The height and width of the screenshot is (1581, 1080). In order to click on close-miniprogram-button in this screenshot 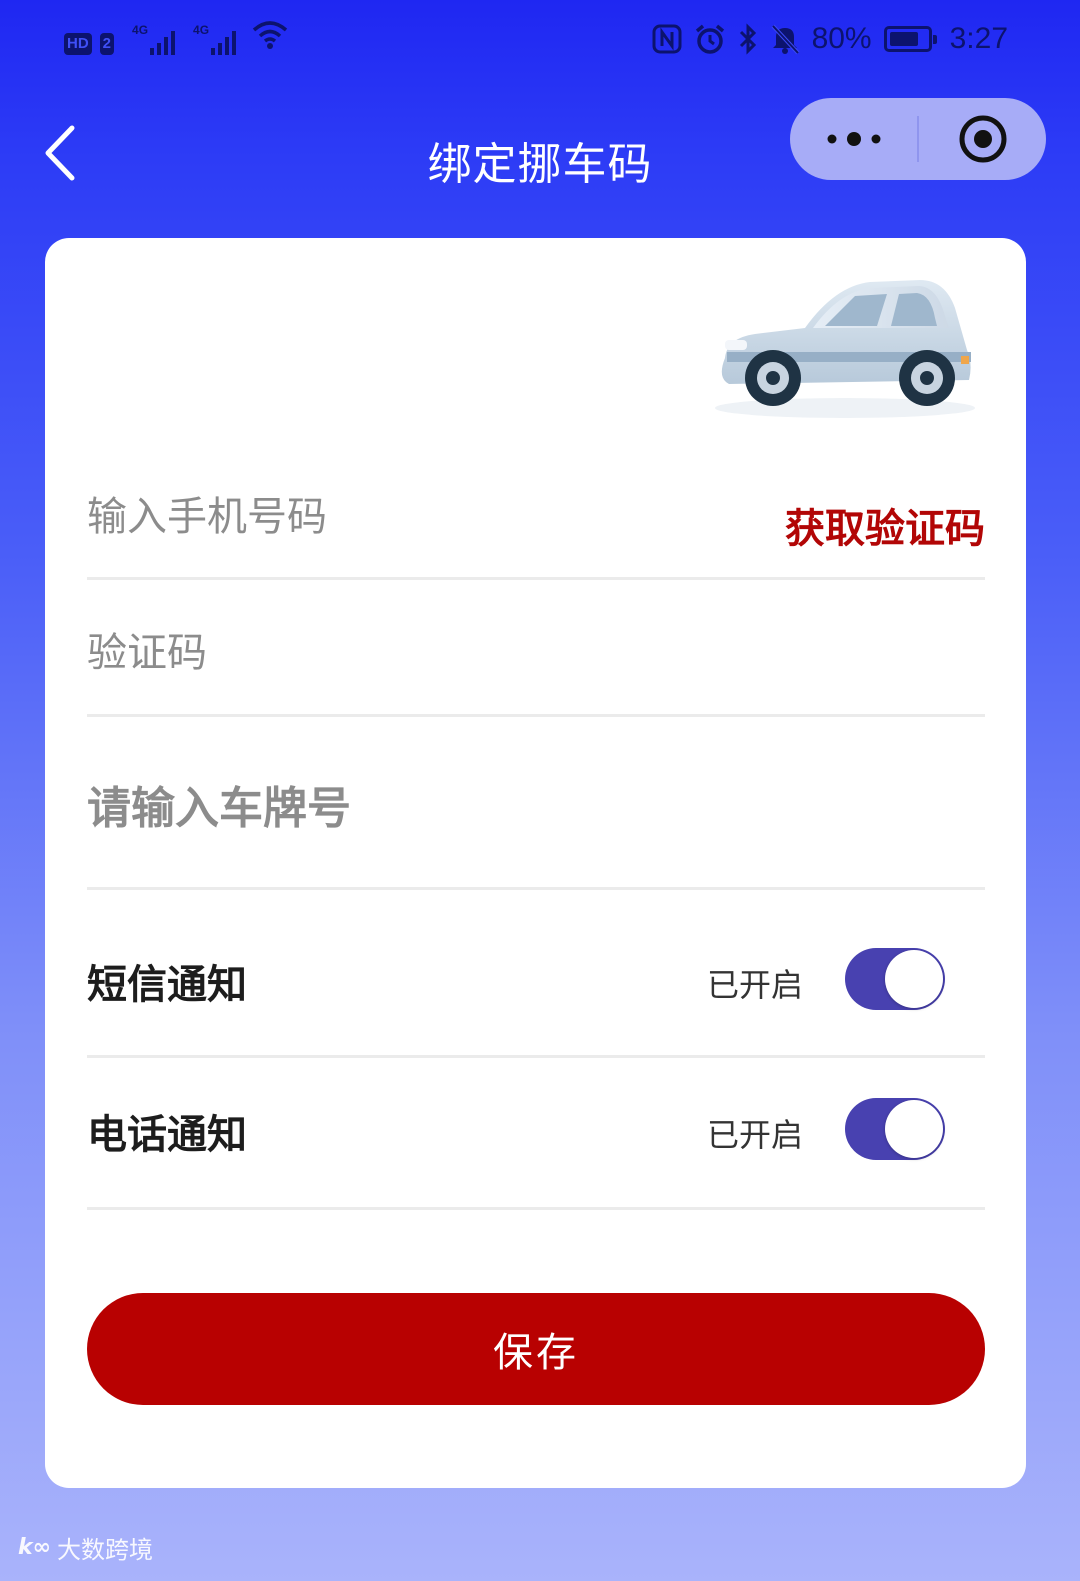, I will do `click(982, 139)`.